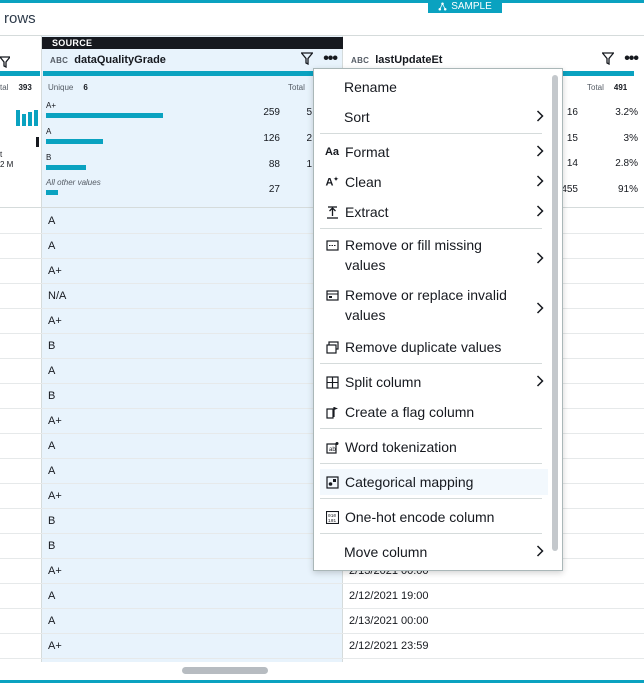 The image size is (644, 687). I want to click on menu-scrollbar, so click(555, 313).